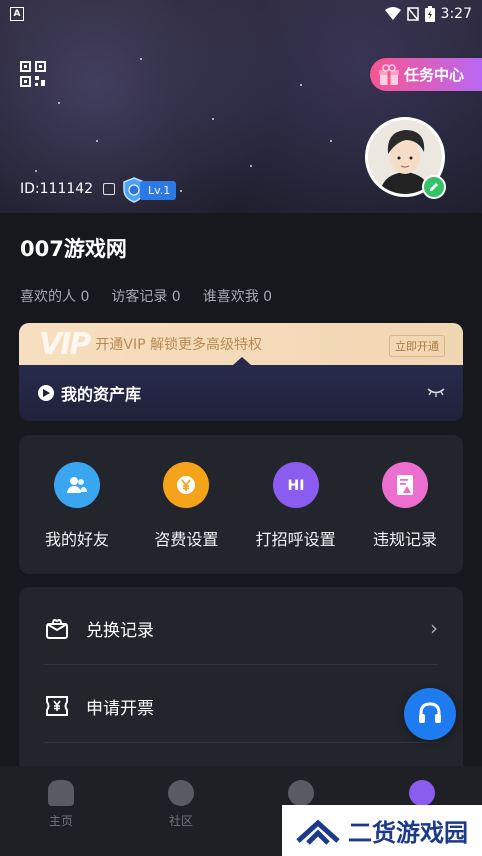 The height and width of the screenshot is (856, 482). I want to click on headset-icon, so click(430, 712).